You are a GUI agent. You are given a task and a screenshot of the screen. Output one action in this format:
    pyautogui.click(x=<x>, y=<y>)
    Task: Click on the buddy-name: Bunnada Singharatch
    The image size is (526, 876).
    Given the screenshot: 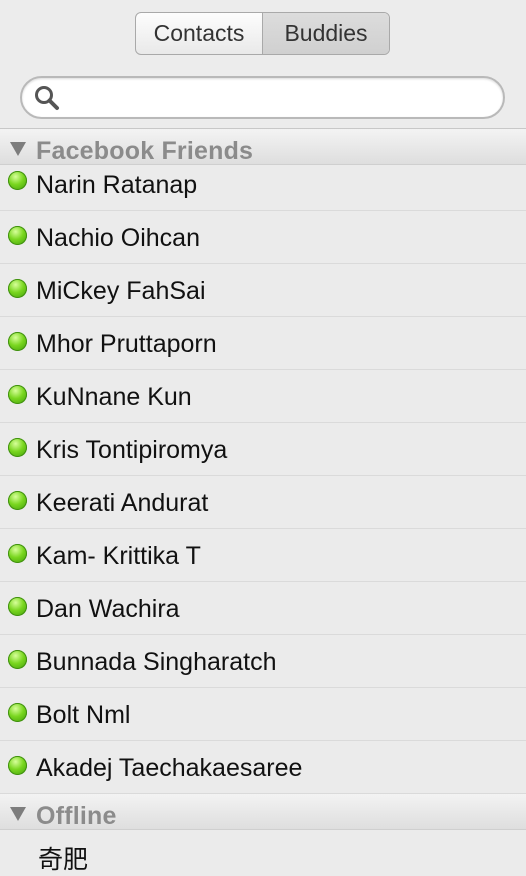 What is the action you would take?
    pyautogui.click(x=156, y=662)
    